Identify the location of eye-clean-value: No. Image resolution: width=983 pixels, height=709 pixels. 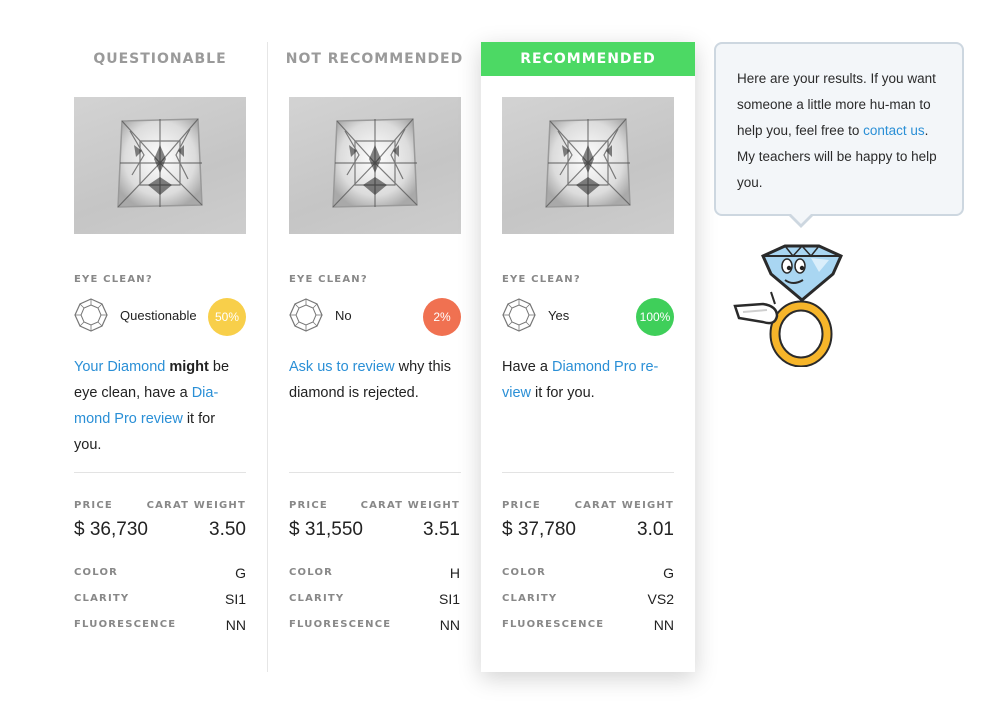
(343, 315).